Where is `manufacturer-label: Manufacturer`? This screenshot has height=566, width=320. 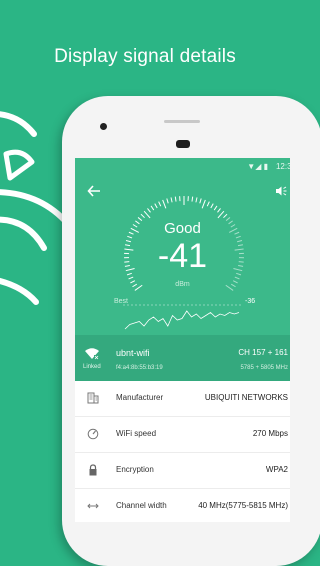 manufacturer-label: Manufacturer is located at coordinates (139, 397).